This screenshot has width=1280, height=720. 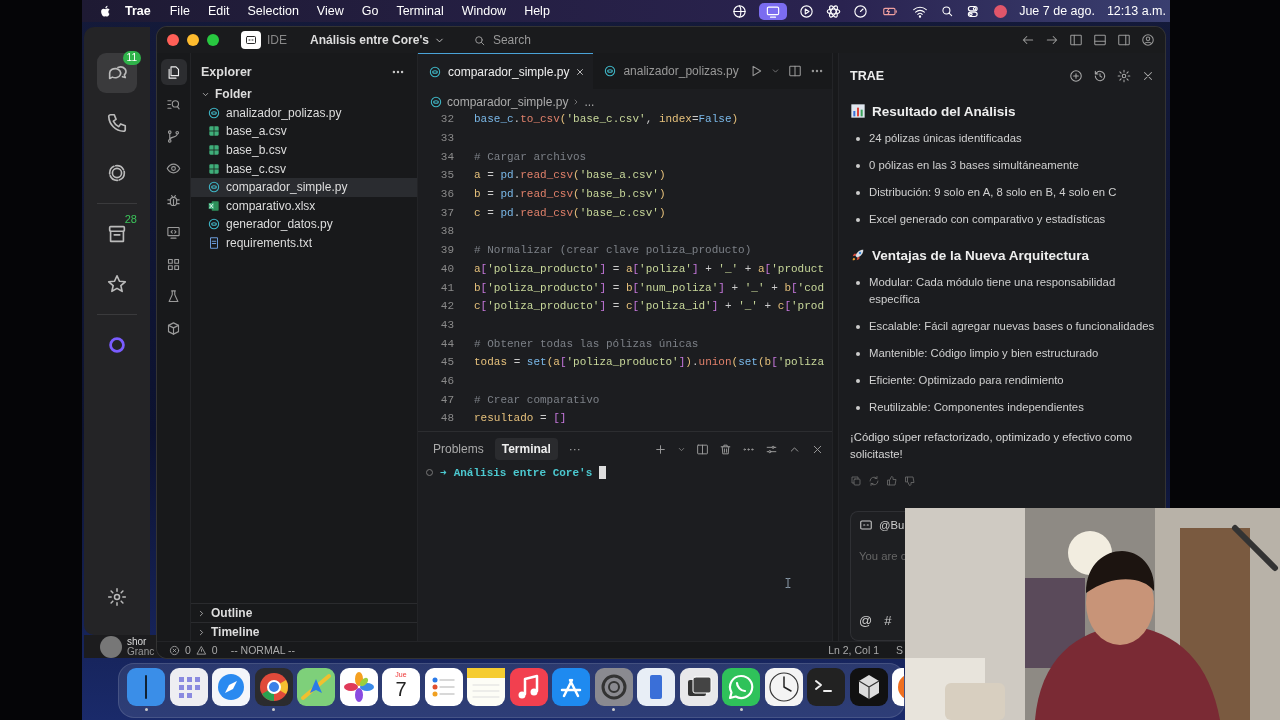 What do you see at coordinates (218, 11) in the screenshot?
I see `menu-item: Edit` at bounding box center [218, 11].